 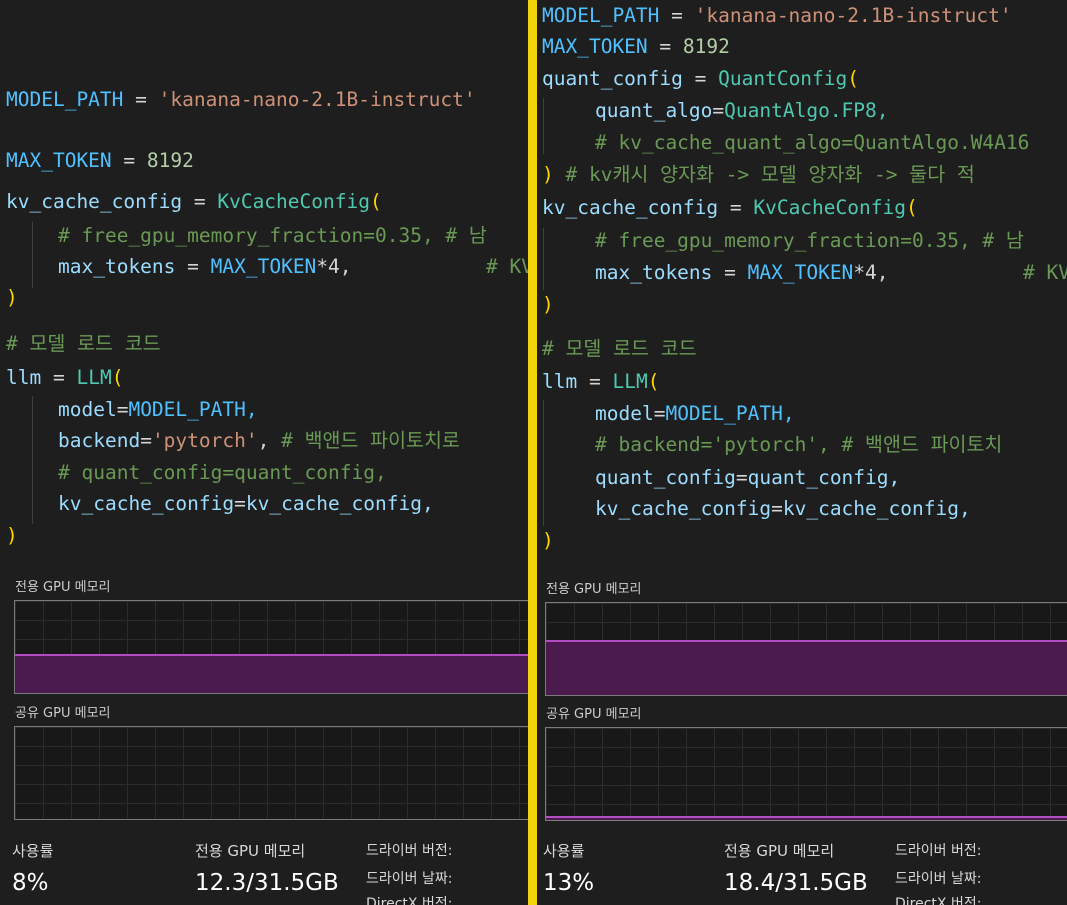 I want to click on code-line-quant-close: ) # kv캐시 양자화 -> 모델 양자화 -> 둘다 적, so click(x=758, y=174).